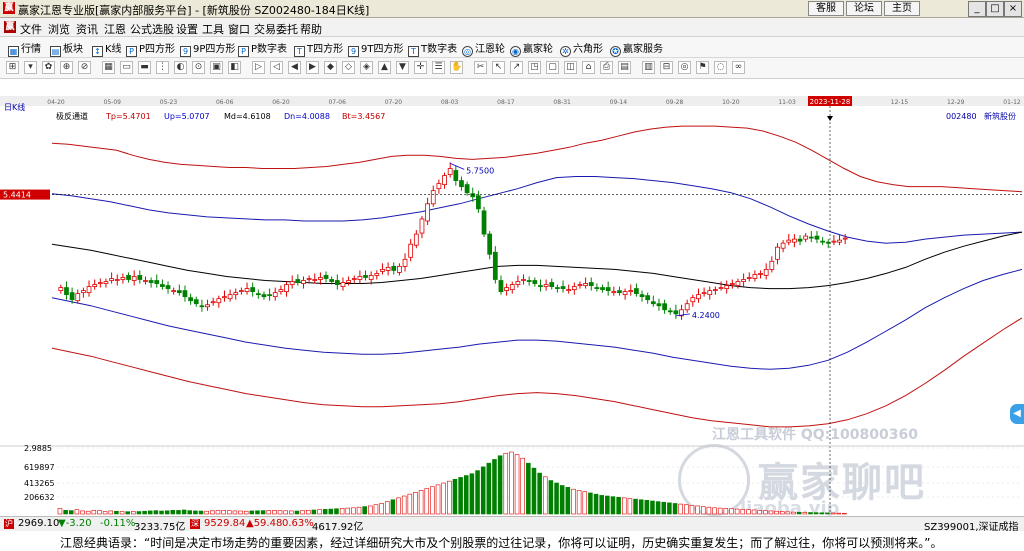  What do you see at coordinates (294, 67) in the screenshot?
I see `drawing-tool-16-icon: ◀` at bounding box center [294, 67].